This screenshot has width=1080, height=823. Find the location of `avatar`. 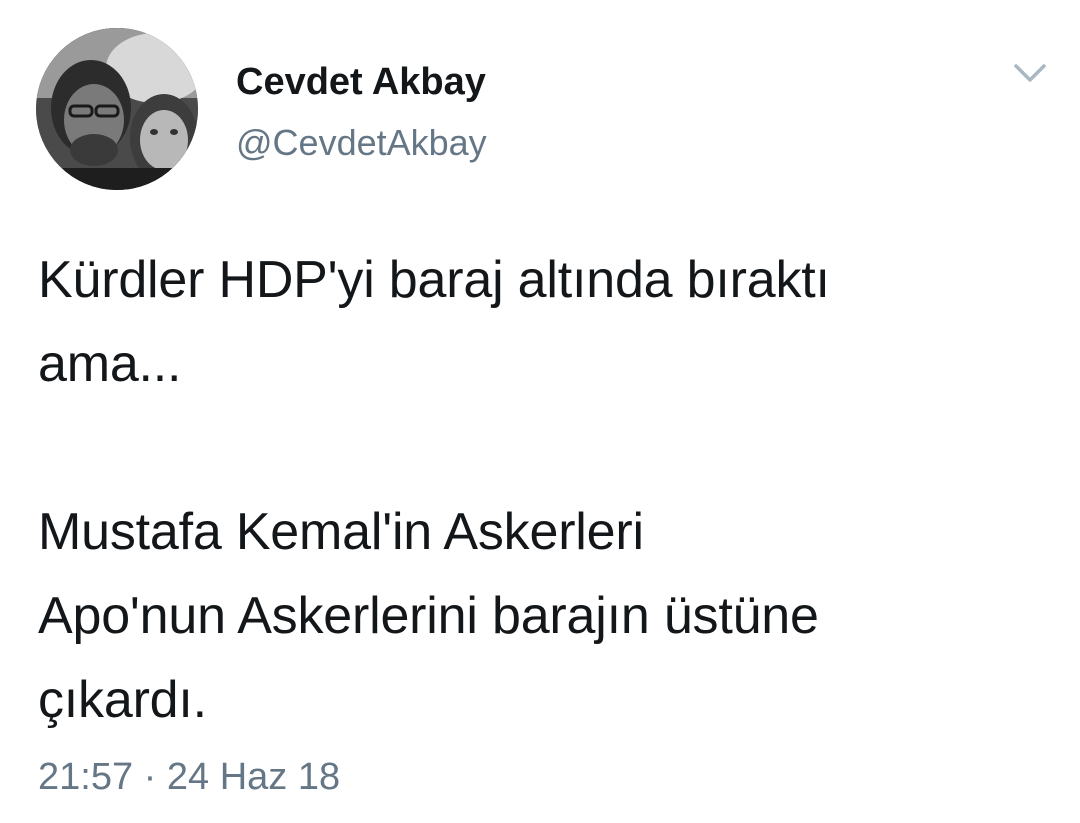

avatar is located at coordinates (117, 109).